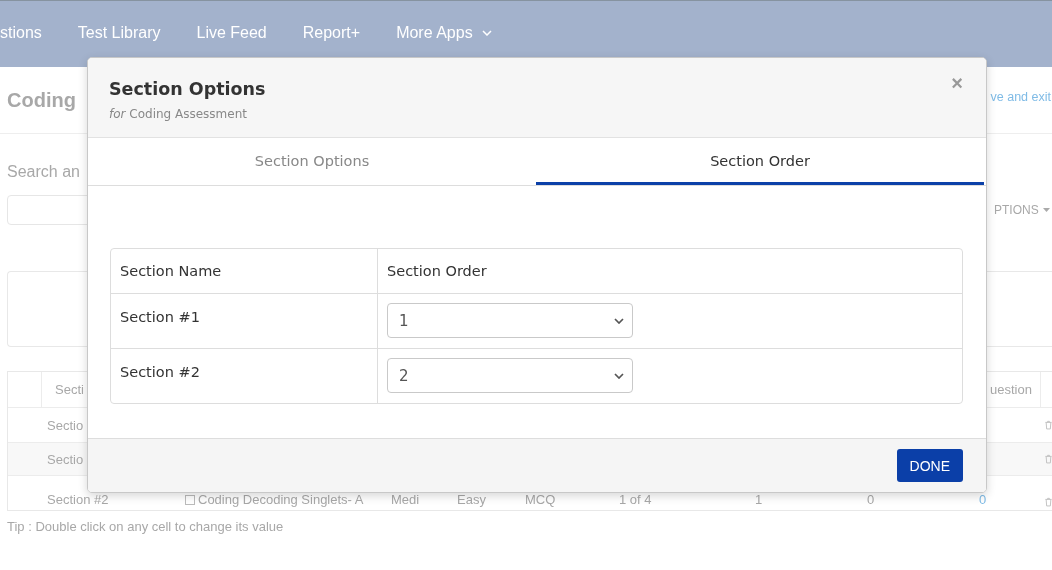  Describe the element at coordinates (171, 271) in the screenshot. I see `column-header: Section Name` at that location.